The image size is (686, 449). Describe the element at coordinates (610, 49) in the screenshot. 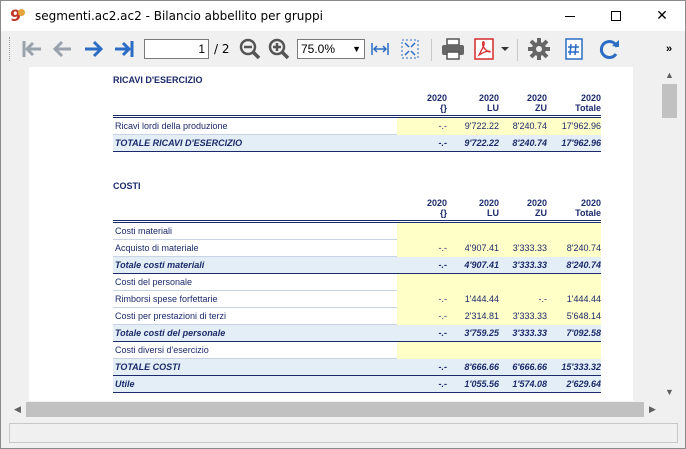

I see `refresh-icon` at that location.